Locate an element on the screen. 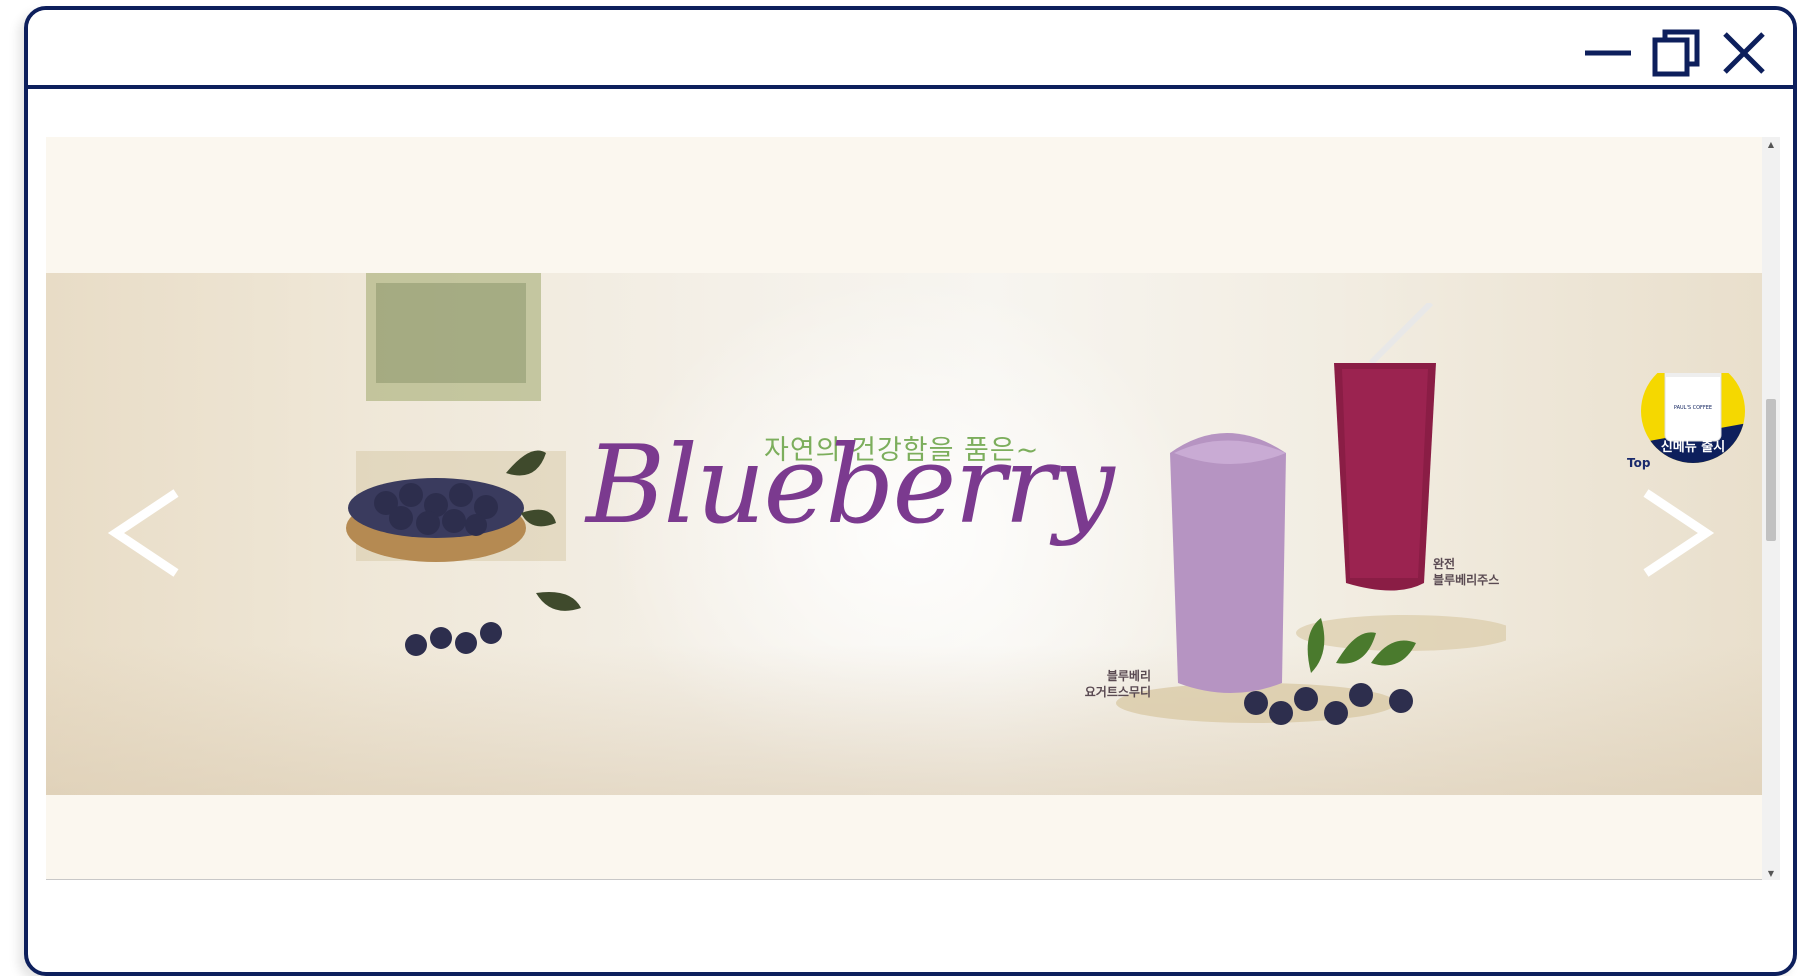  title-bar is located at coordinates (910, 49).